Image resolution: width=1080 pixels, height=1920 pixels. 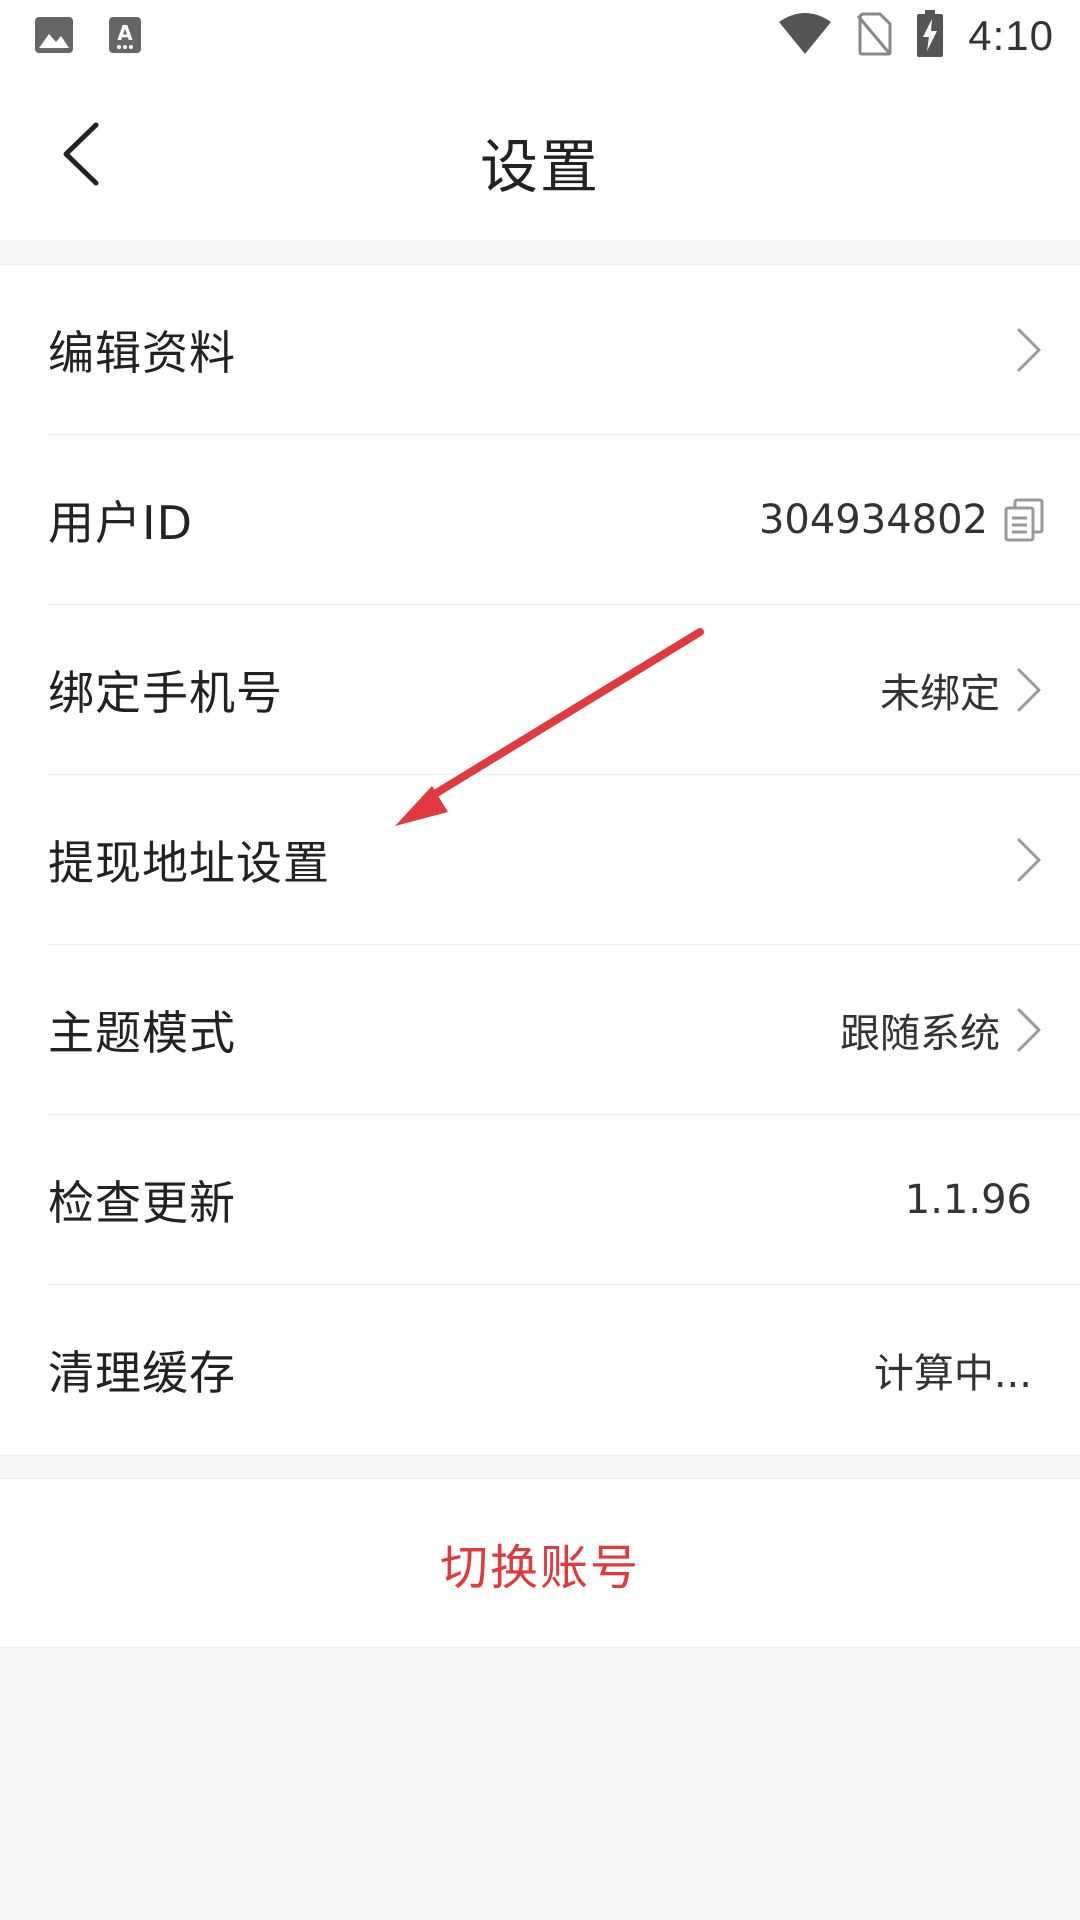 What do you see at coordinates (142, 1033) in the screenshot?
I see `row-label: 主题模式` at bounding box center [142, 1033].